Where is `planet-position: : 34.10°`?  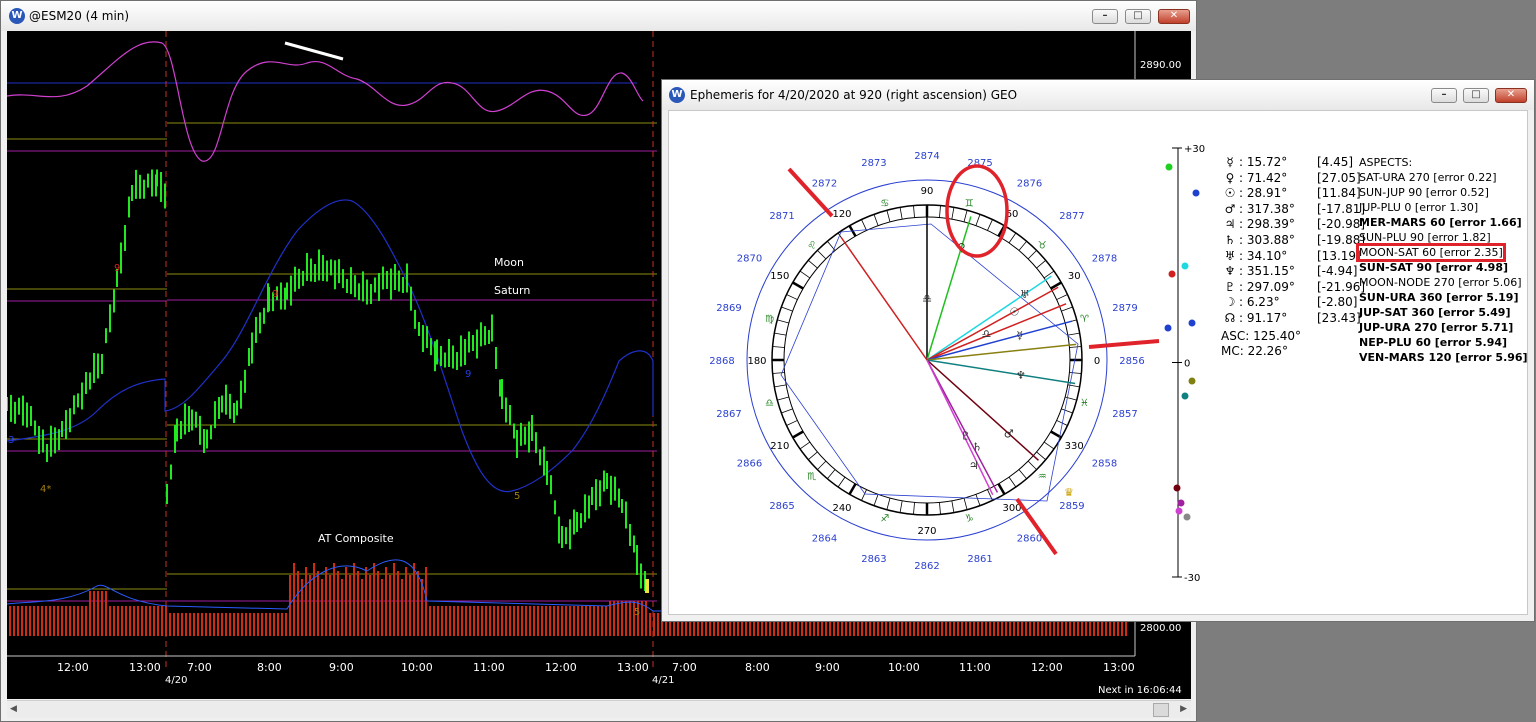
planet-position: : 34.10° is located at coordinates (1263, 255).